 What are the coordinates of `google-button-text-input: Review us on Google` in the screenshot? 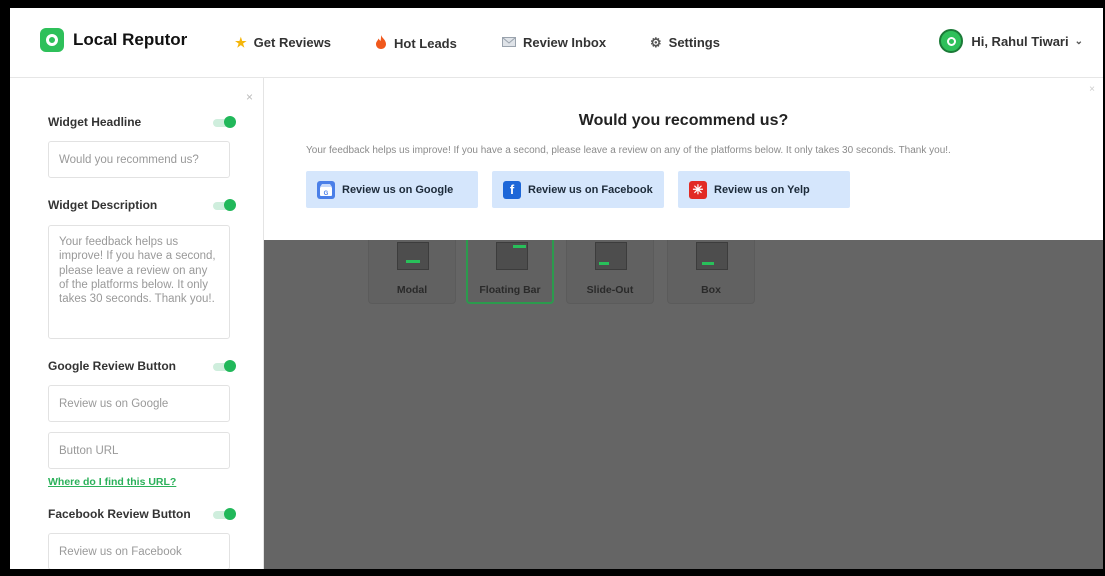 It's located at (139, 403).